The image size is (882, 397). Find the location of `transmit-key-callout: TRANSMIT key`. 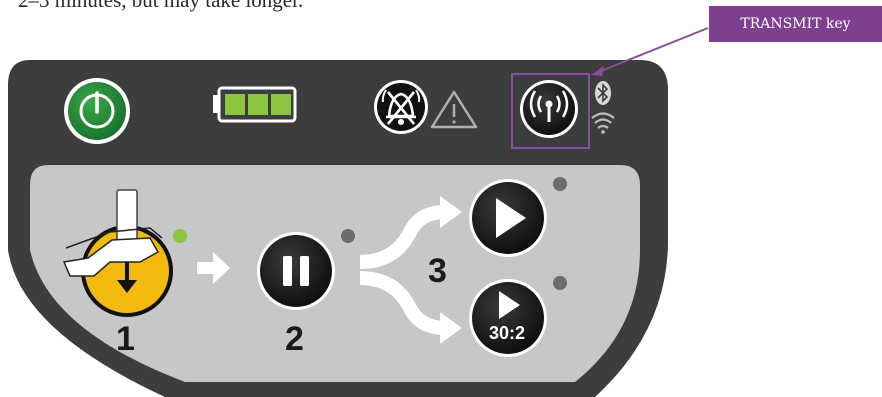

transmit-key-callout: TRANSMIT key is located at coordinates (795, 24).